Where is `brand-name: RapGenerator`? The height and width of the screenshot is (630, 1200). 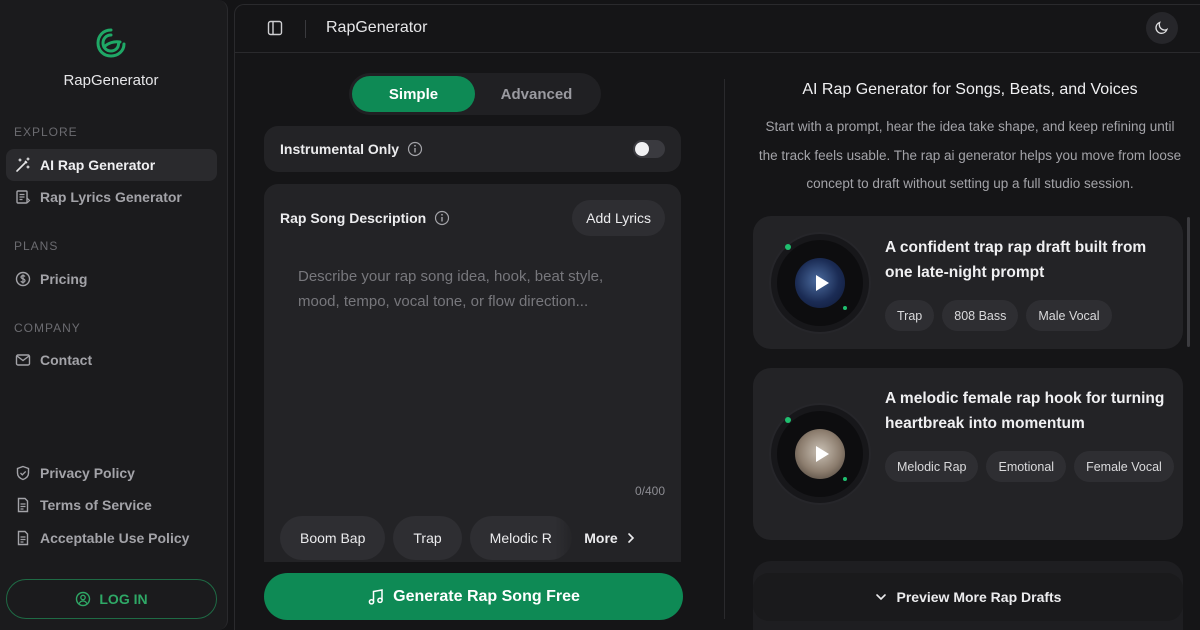
brand-name: RapGenerator is located at coordinates (111, 80).